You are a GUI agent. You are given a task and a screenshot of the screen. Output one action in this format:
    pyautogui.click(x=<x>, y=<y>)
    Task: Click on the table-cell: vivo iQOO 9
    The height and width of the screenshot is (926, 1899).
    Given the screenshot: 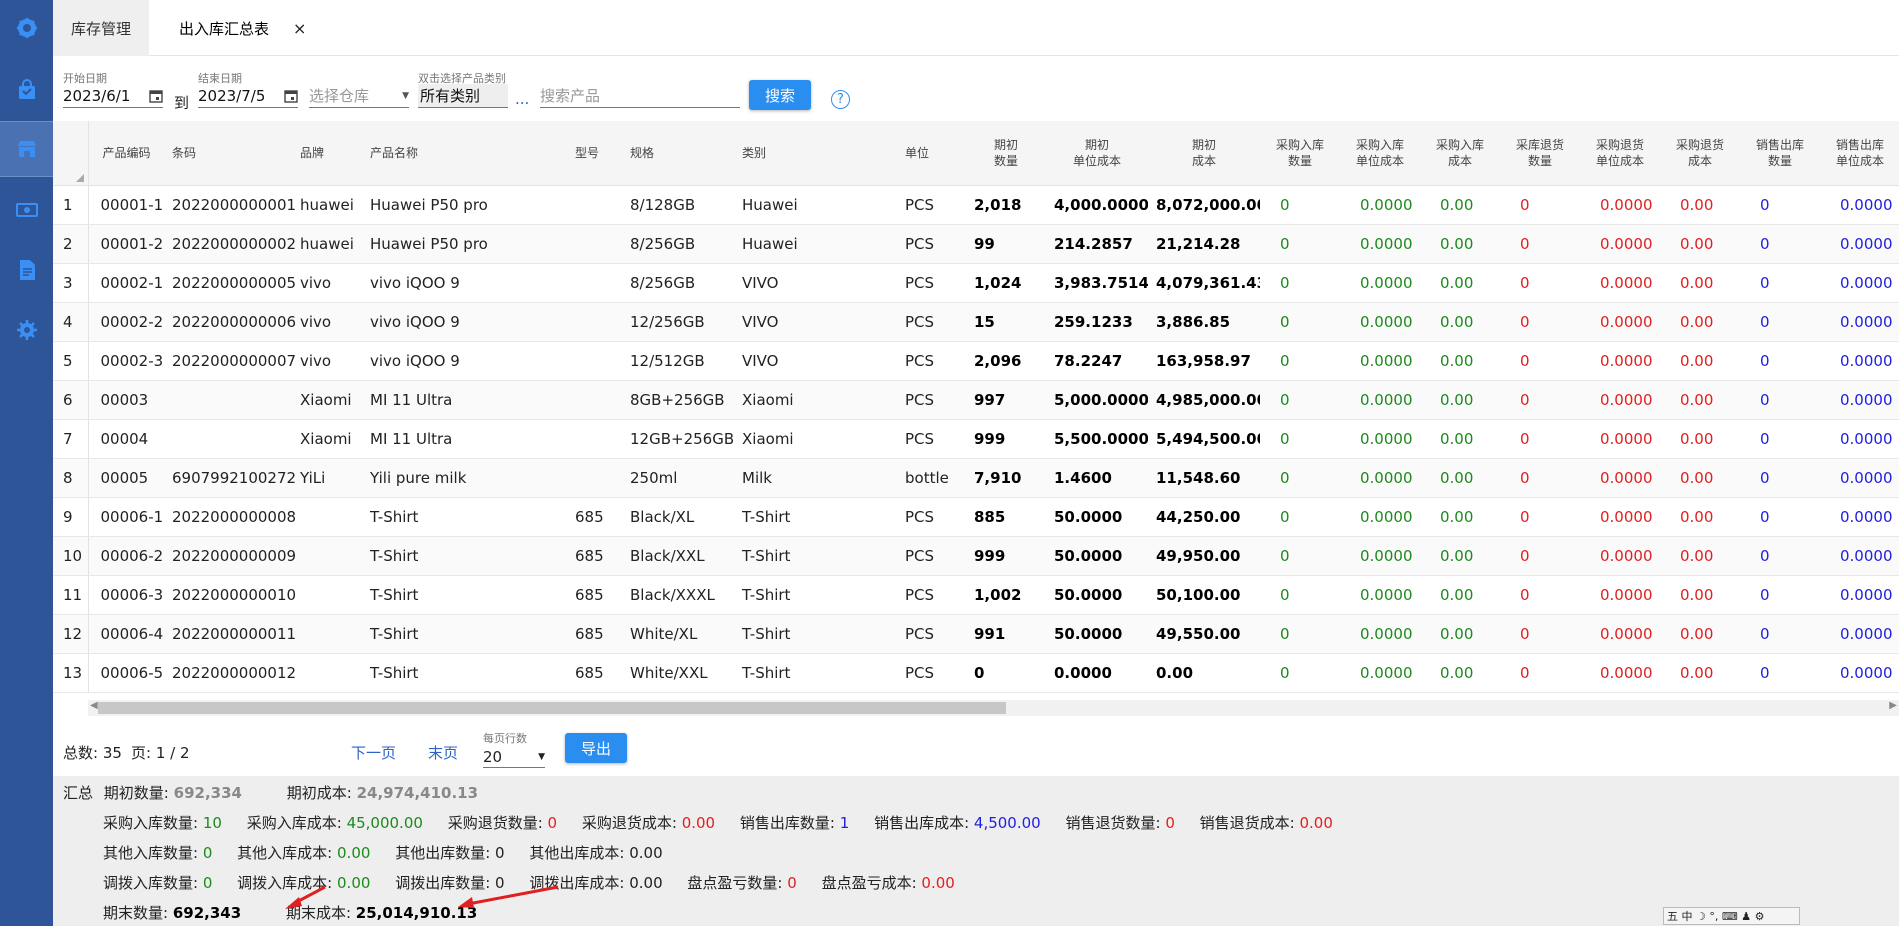 What is the action you would take?
    pyautogui.click(x=470, y=283)
    